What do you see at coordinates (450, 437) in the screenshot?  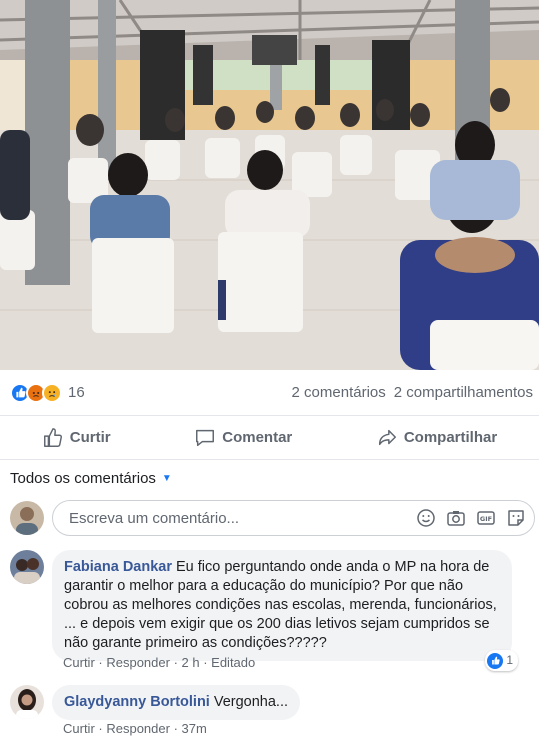 I see `share-button-label: Compartilhar` at bounding box center [450, 437].